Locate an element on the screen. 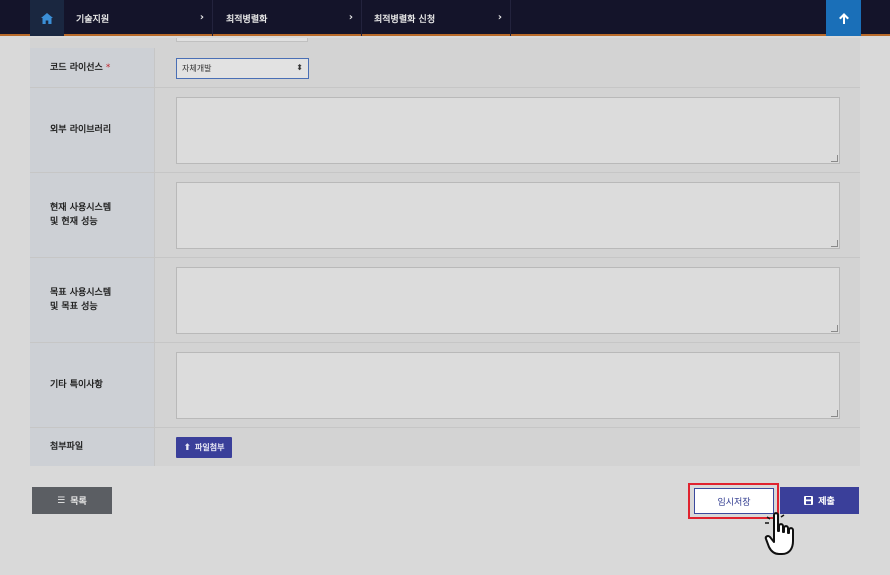 The height and width of the screenshot is (575, 890). submit-label: 제출 is located at coordinates (826, 502).